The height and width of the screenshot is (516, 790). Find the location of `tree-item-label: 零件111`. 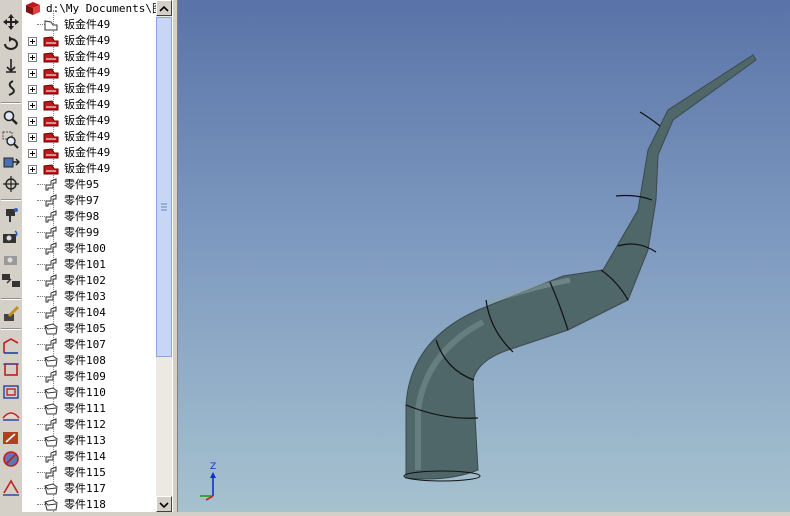

tree-item-label: 零件111 is located at coordinates (85, 408).